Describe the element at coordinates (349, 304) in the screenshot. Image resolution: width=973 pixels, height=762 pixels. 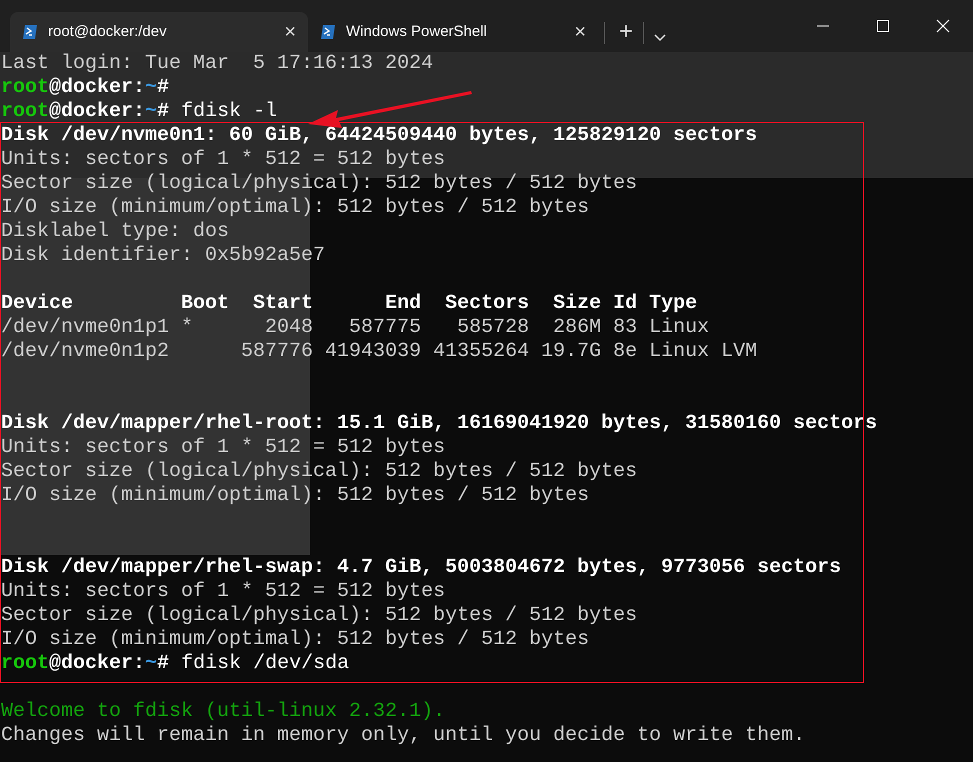
I see `output-line: Device Boot Start End Sectors Size Id Type` at that location.